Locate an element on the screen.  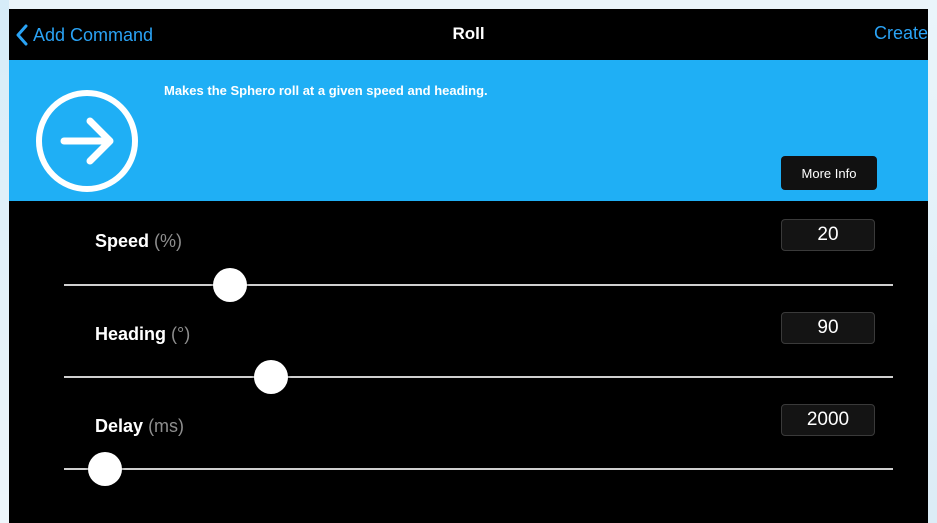
heading-slider-track is located at coordinates (478, 377).